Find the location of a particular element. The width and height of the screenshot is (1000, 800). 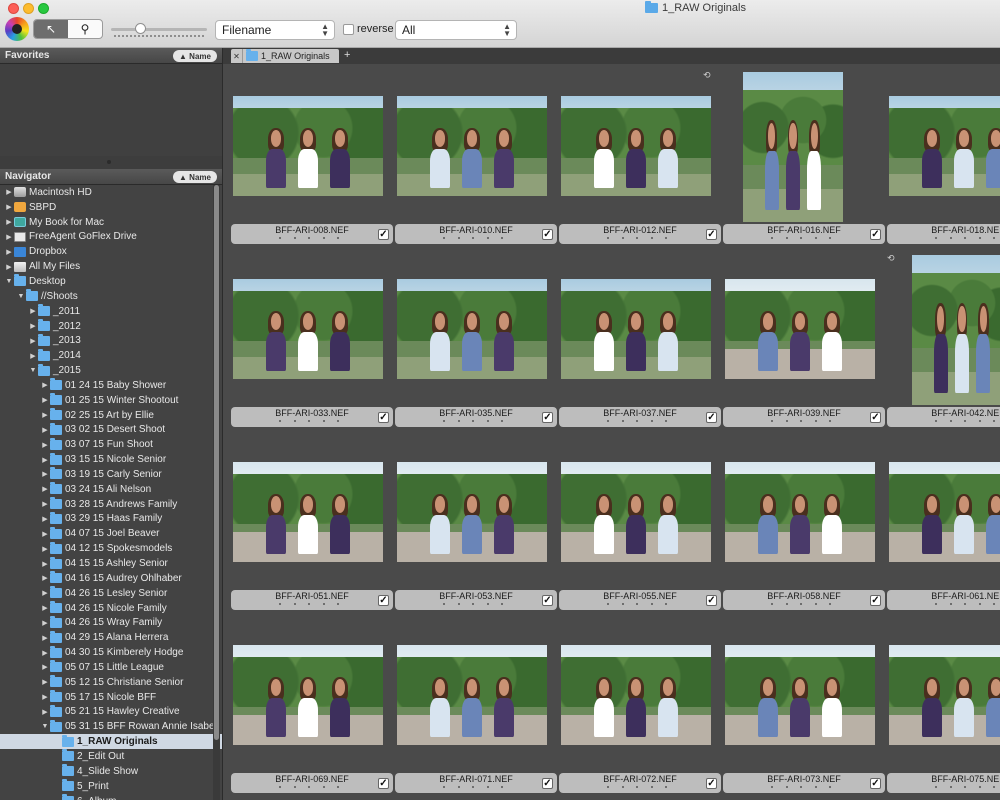

favorites-sort-button: ▲ Name is located at coordinates (195, 56).